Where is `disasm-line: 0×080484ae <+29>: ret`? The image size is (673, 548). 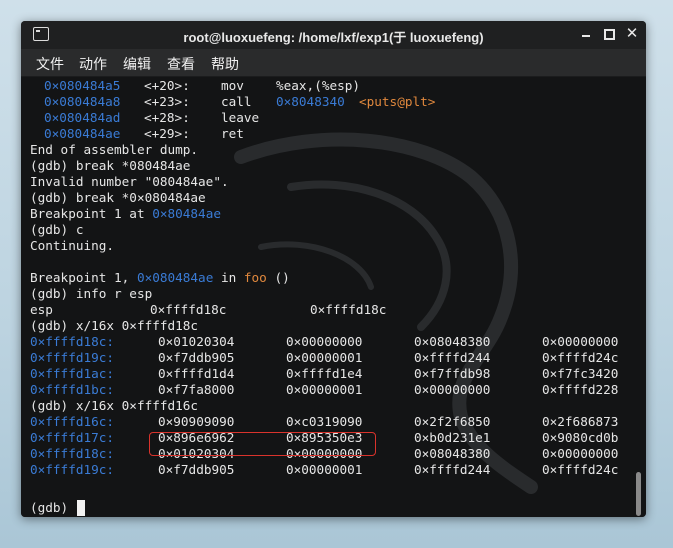 disasm-line: 0×080484ae <+29>: ret is located at coordinates (144, 133).